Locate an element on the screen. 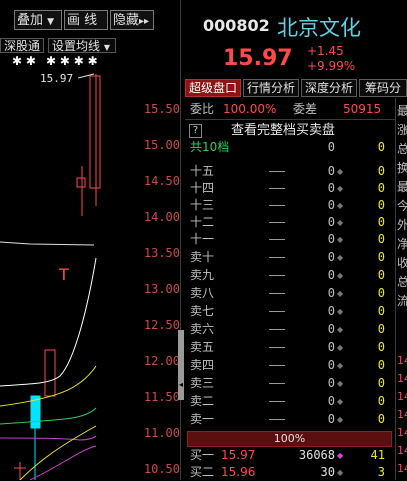 Image resolution: width=407 pixels, height=481 pixels. connect-button: 深股通 is located at coordinates (22, 45).